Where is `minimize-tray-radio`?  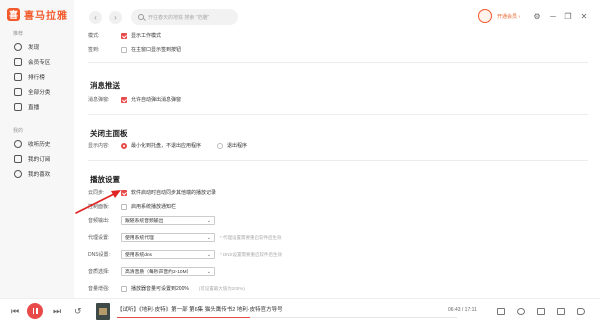
minimize-tray-radio is located at coordinates (124, 145).